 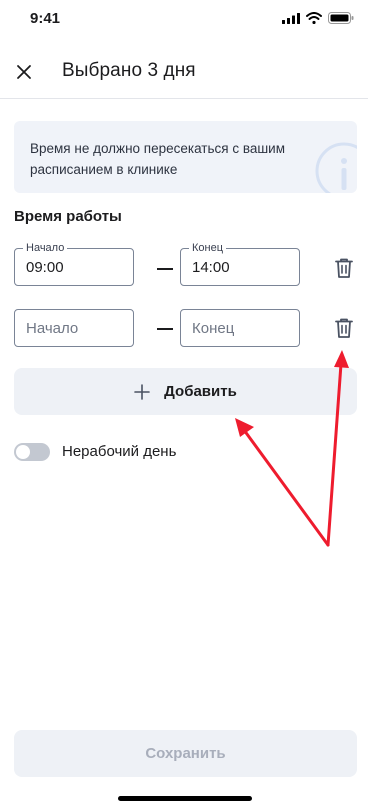 I want to click on save-button-label: Сохранить, so click(x=185, y=753).